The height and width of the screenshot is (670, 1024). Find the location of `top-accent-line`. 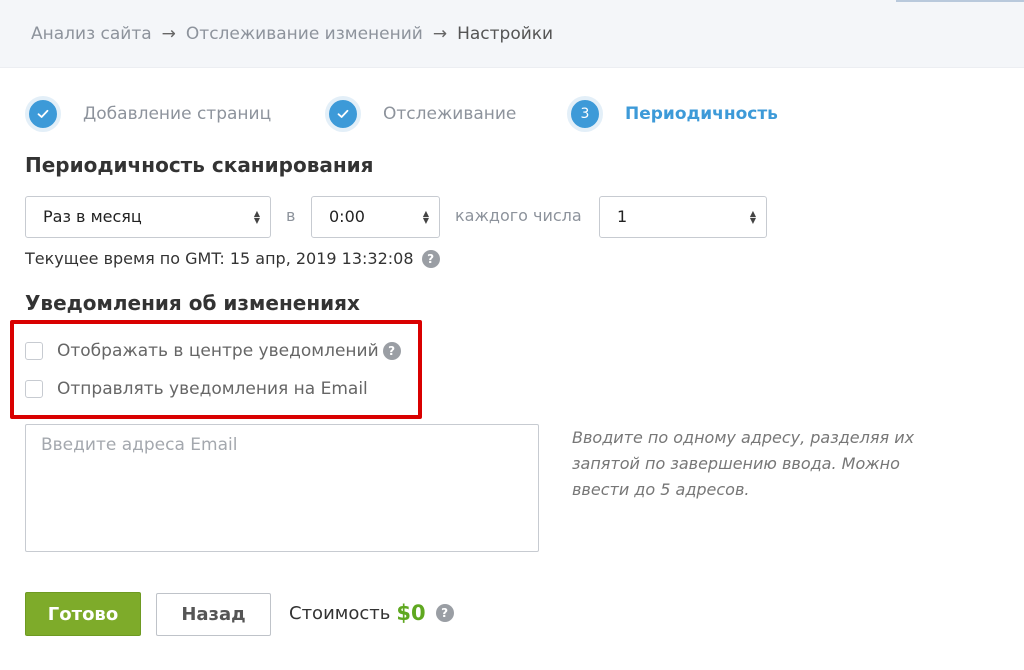

top-accent-line is located at coordinates (960, 1).